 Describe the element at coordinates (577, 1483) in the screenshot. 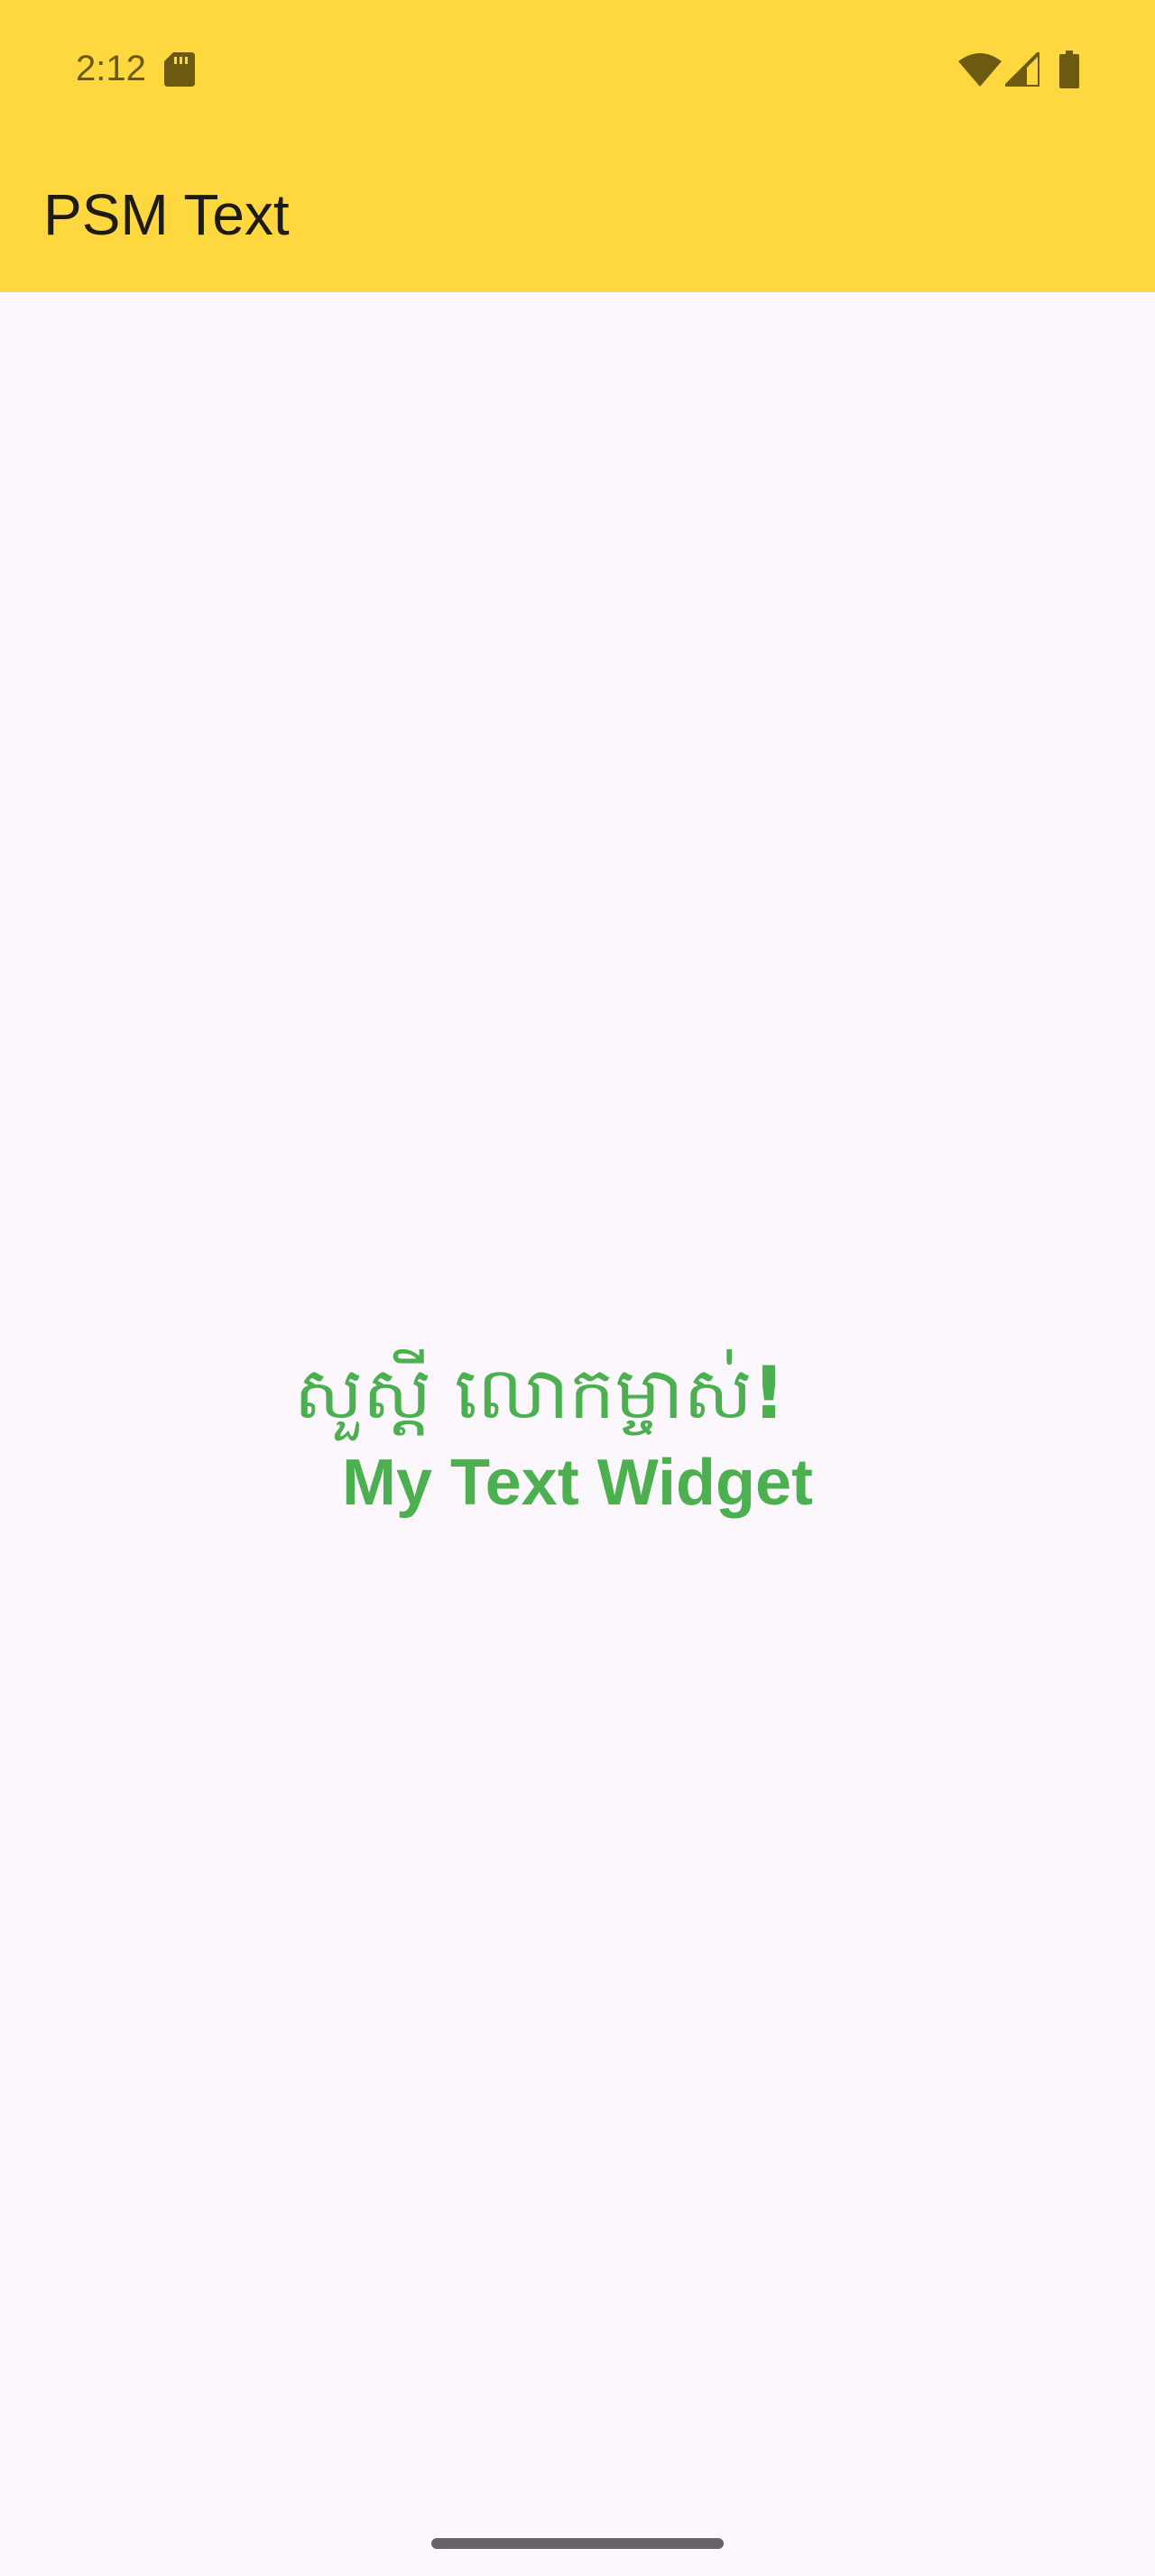

I see `widget-text: My Text Widget` at that location.